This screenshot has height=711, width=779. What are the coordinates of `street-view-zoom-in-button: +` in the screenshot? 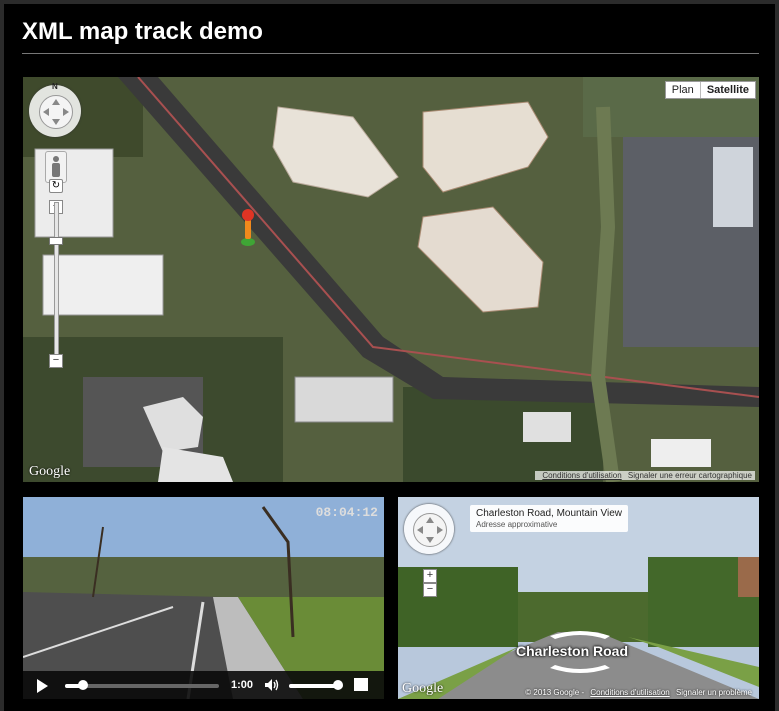 It's located at (430, 576).